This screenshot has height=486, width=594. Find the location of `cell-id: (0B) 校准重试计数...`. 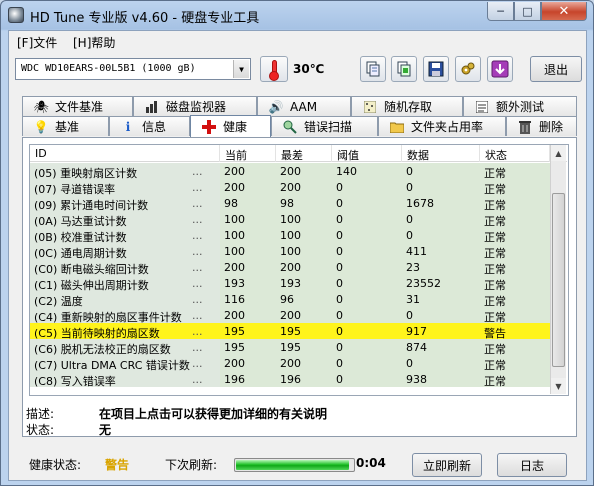

cell-id: (0B) 校准重试计数... is located at coordinates (125, 235).